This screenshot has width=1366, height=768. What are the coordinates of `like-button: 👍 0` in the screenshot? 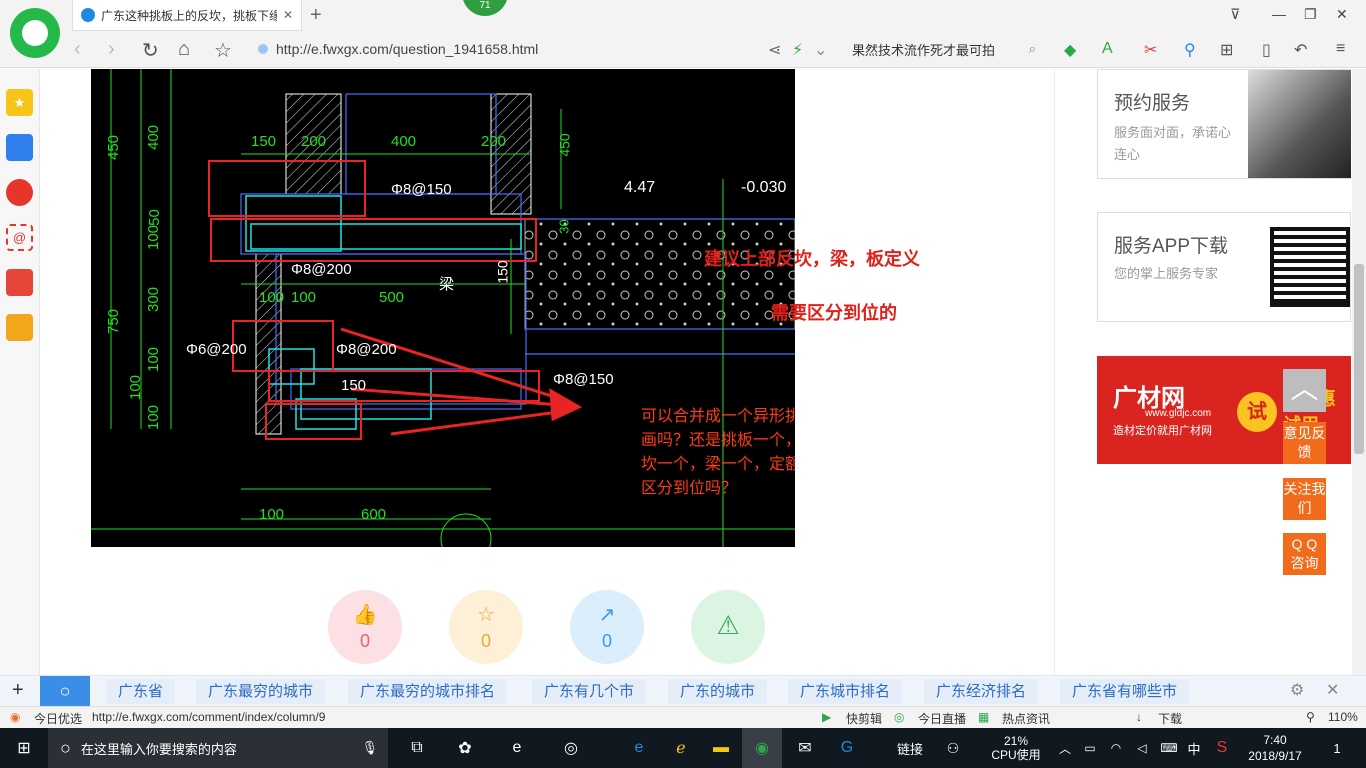 It's located at (365, 627).